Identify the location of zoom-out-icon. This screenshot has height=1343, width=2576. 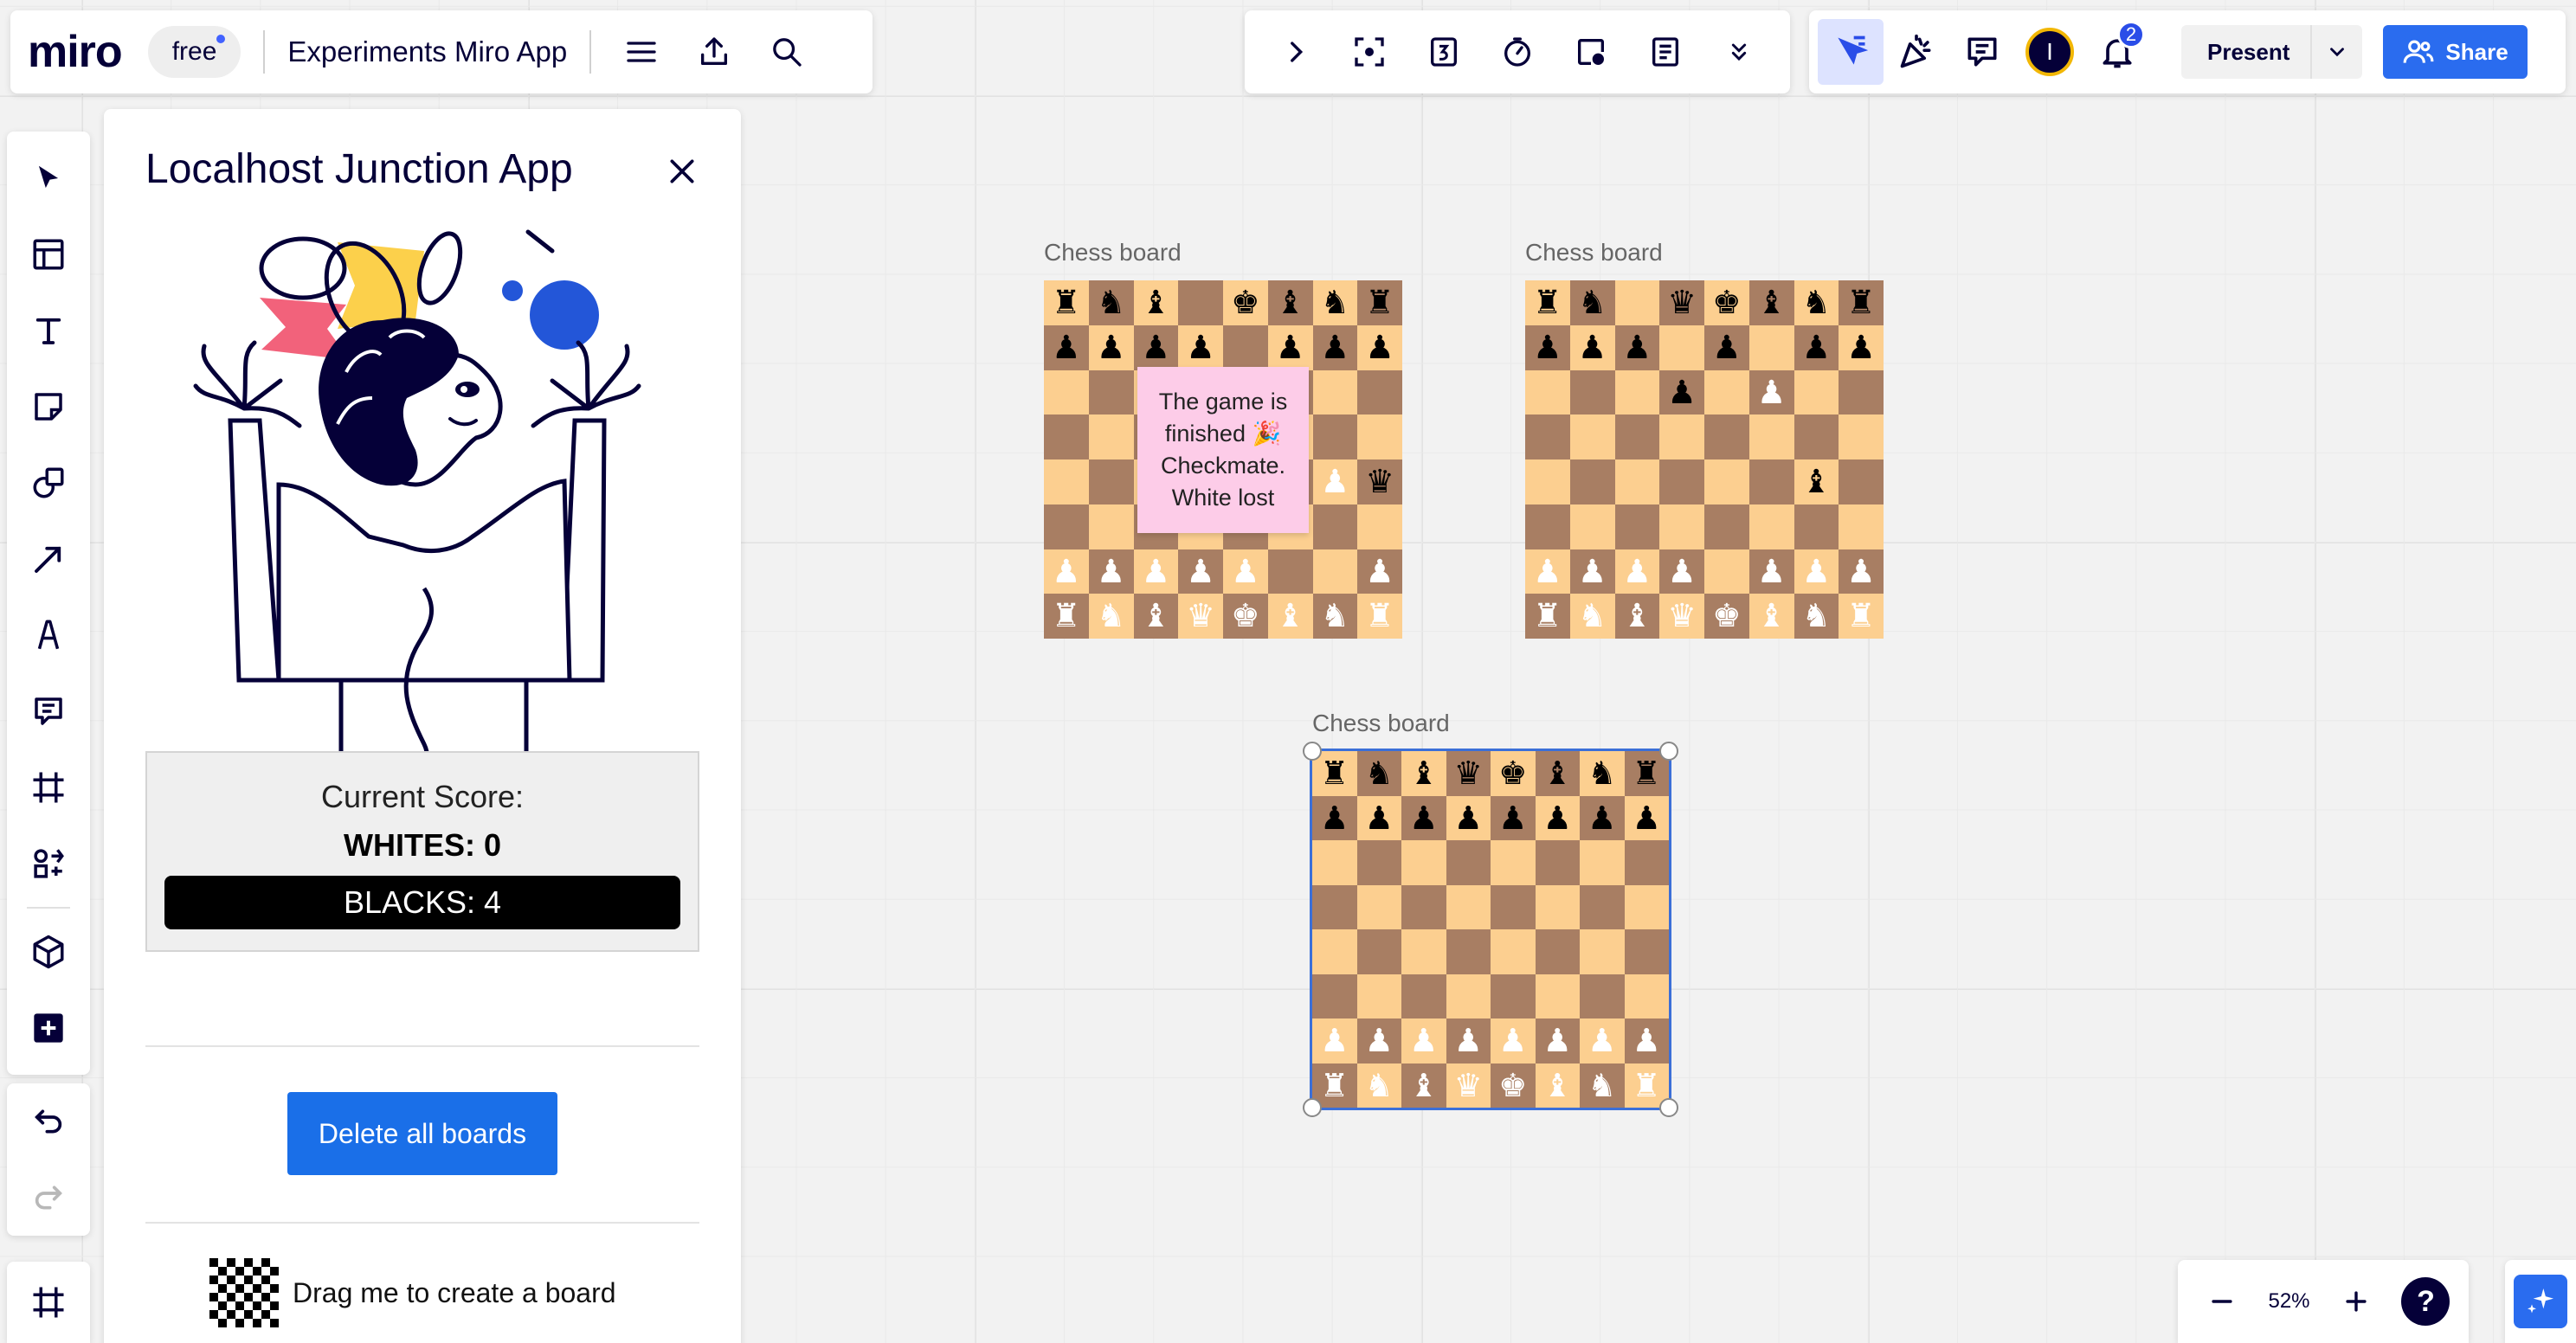
(2222, 1301).